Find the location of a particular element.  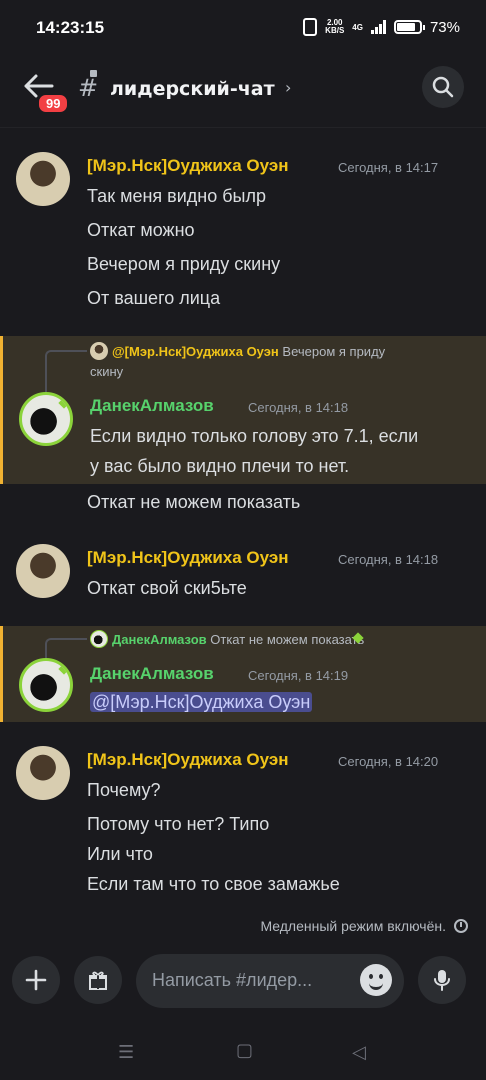

add-attachment-button is located at coordinates (36, 980).